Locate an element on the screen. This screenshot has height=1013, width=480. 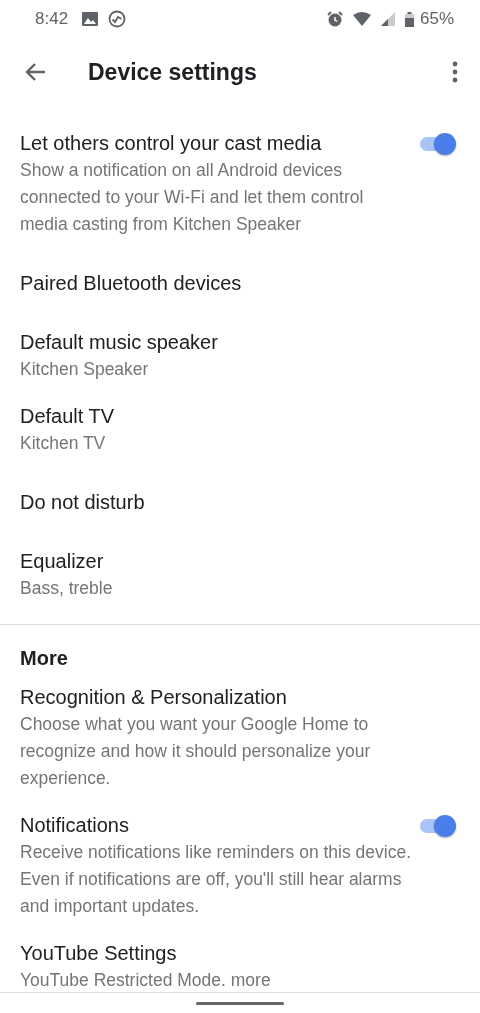
setting-title: Default music speaker is located at coordinates (119, 342).